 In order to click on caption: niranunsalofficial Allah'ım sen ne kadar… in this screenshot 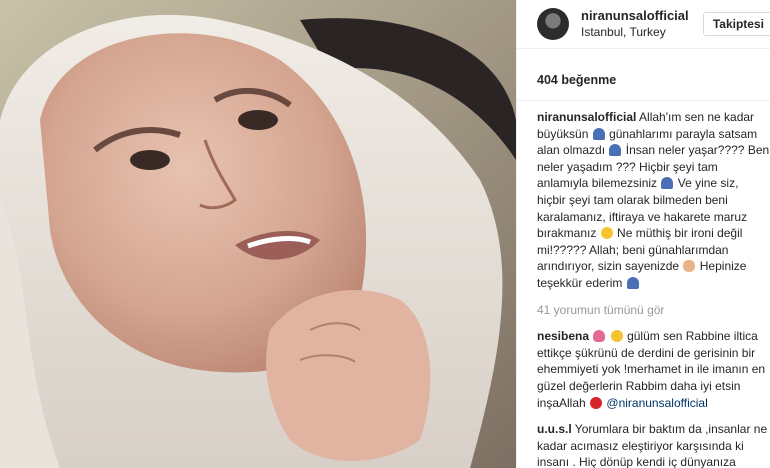, I will do `click(653, 200)`.